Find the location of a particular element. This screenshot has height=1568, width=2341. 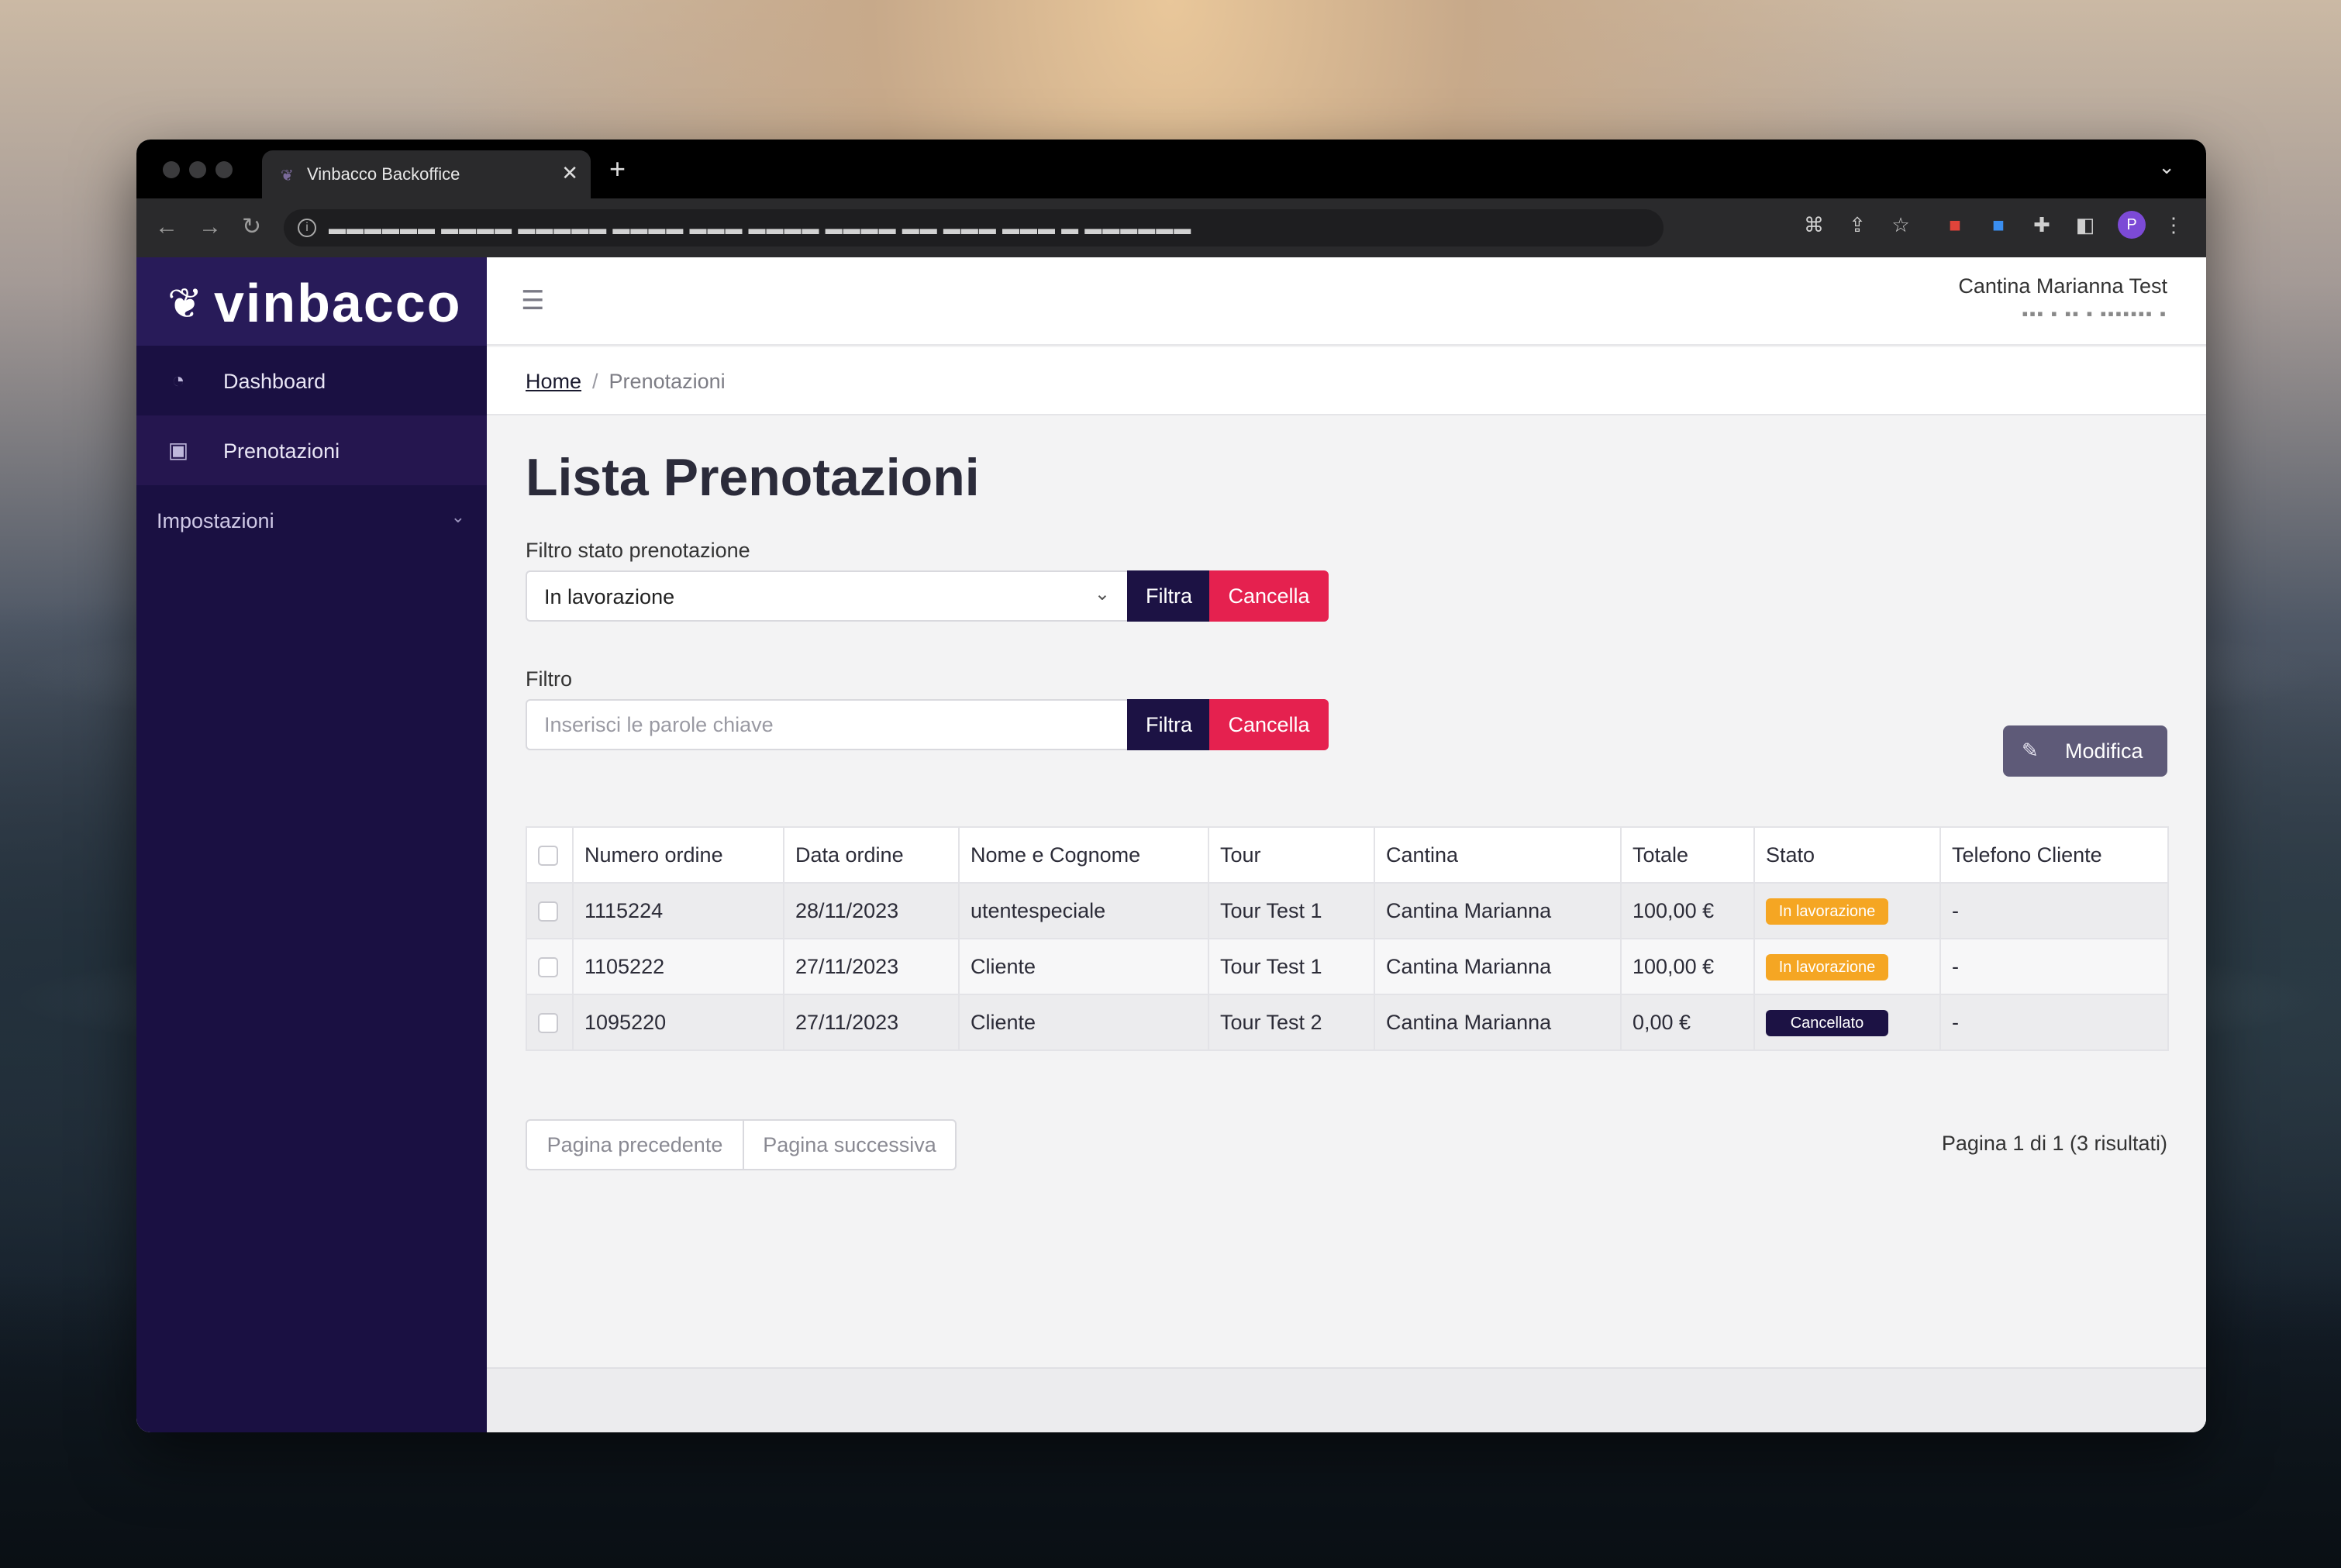

window-maximize-dot is located at coordinates (224, 169).